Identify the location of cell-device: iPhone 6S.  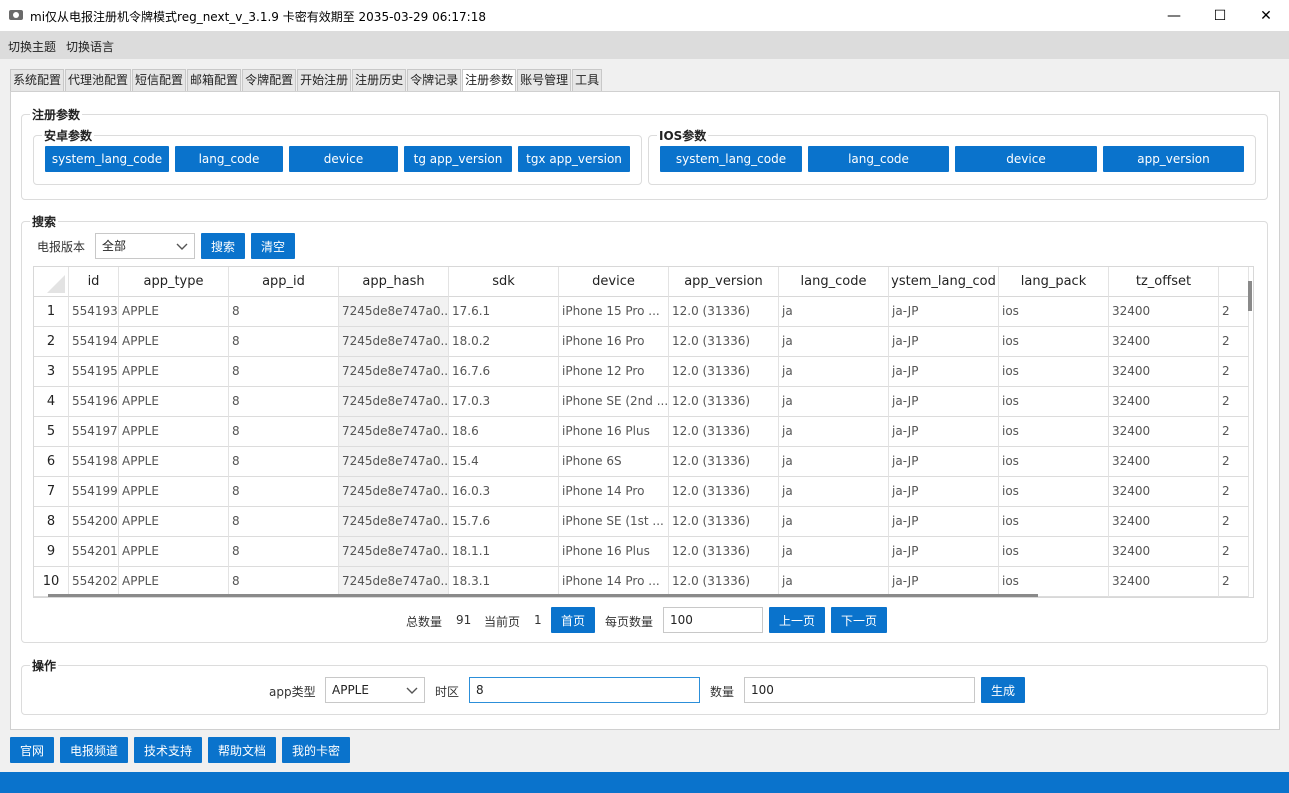
(614, 462).